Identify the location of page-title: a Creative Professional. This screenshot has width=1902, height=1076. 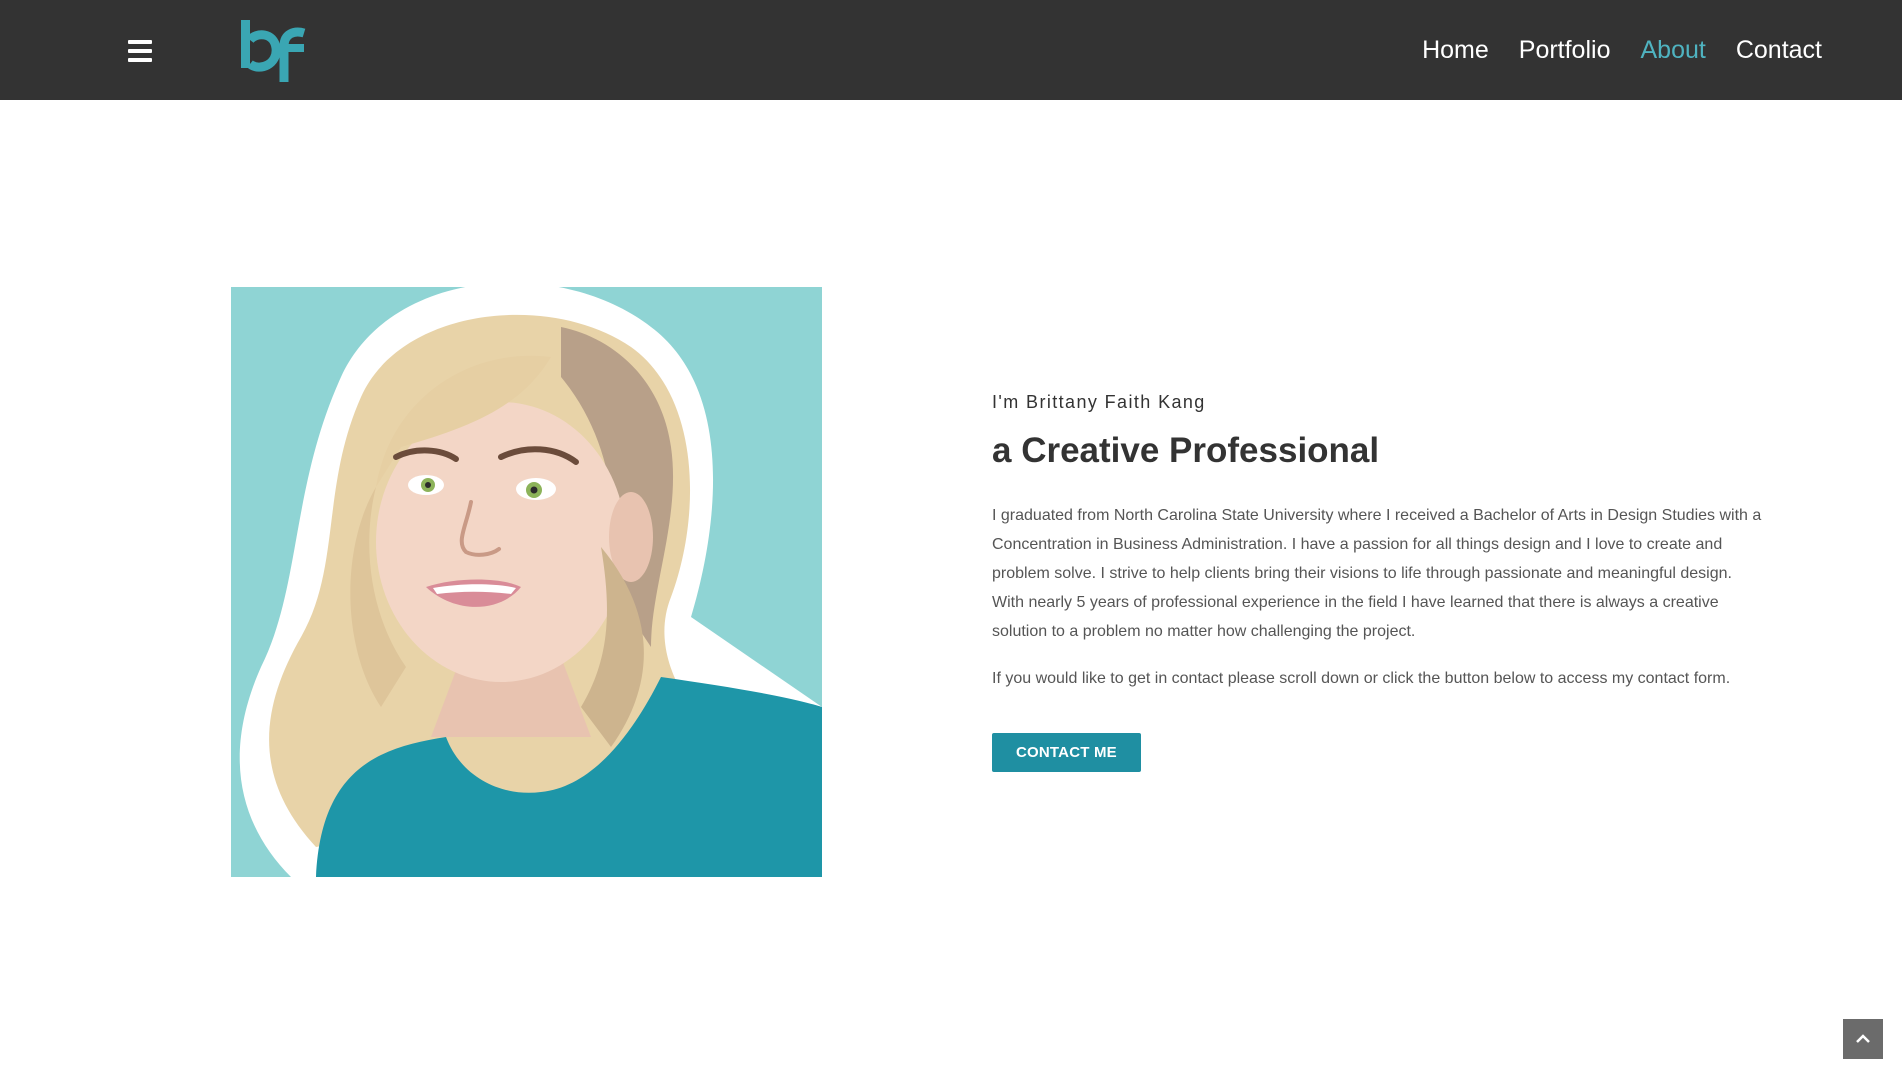
(1186, 450).